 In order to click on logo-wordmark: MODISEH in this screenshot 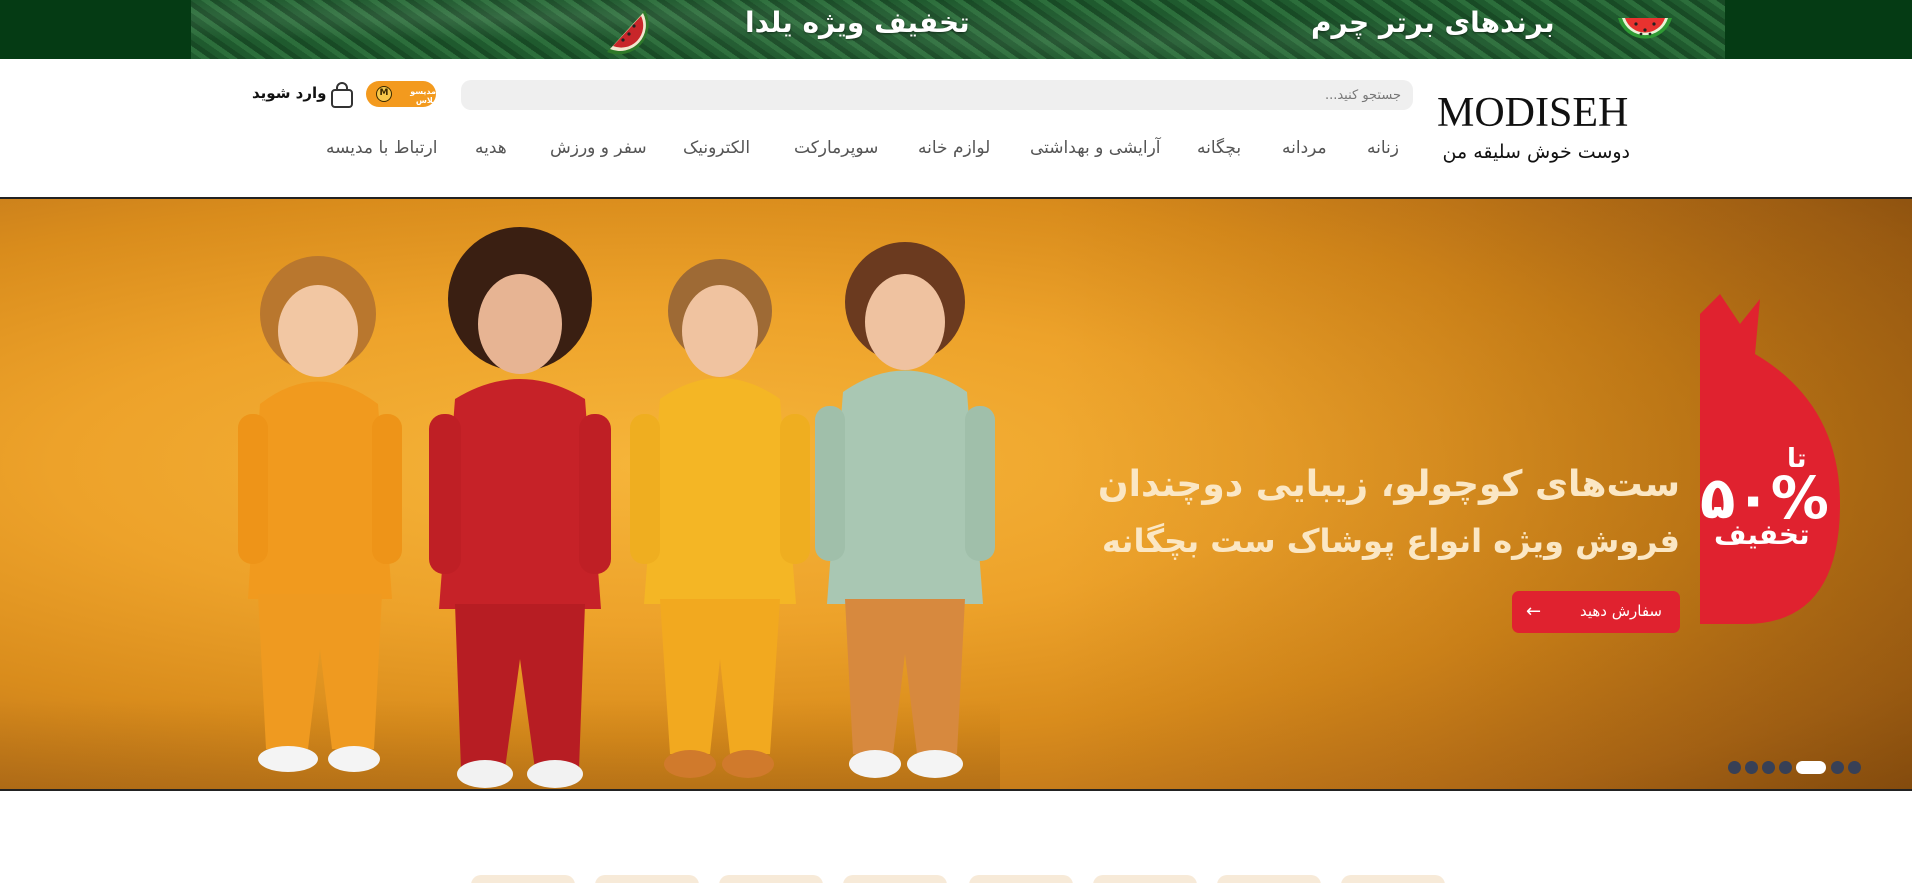, I will do `click(1533, 113)`.